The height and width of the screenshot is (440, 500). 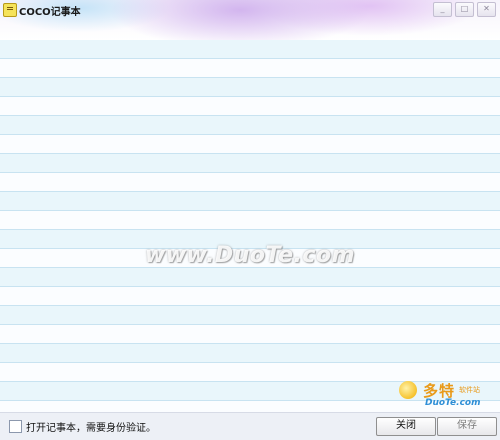 What do you see at coordinates (250, 426) in the screenshot?
I see `bottom-bar: 打开记事本，需要身份验证。 关闭 保存` at bounding box center [250, 426].